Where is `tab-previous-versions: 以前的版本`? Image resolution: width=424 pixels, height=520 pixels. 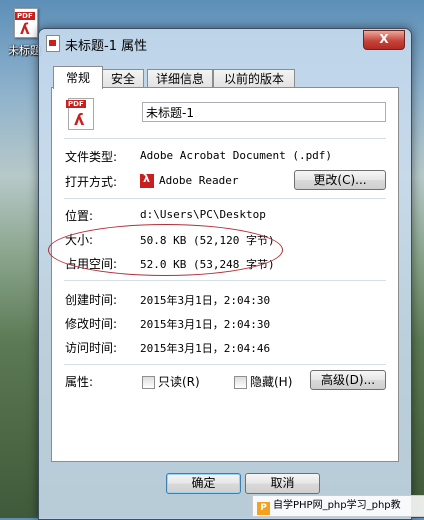 tab-previous-versions: 以前的版本 is located at coordinates (254, 78).